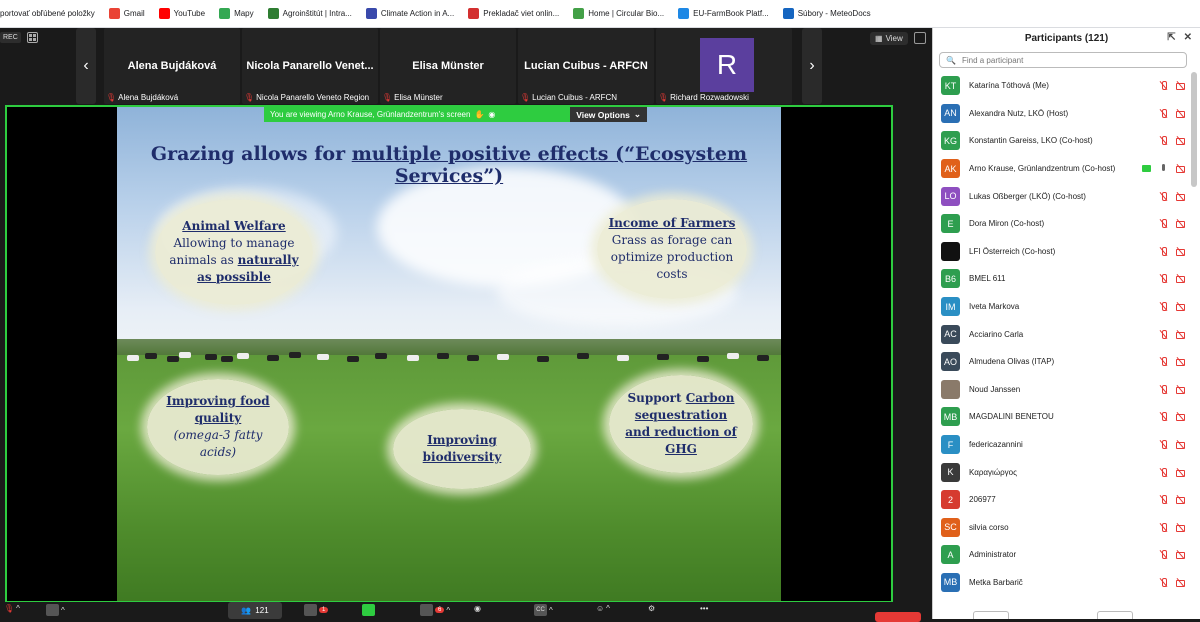  What do you see at coordinates (1042, 169) in the screenshot?
I see `participant-name: Arno Krause, Grünlandzentrum (Co-host)` at bounding box center [1042, 169].